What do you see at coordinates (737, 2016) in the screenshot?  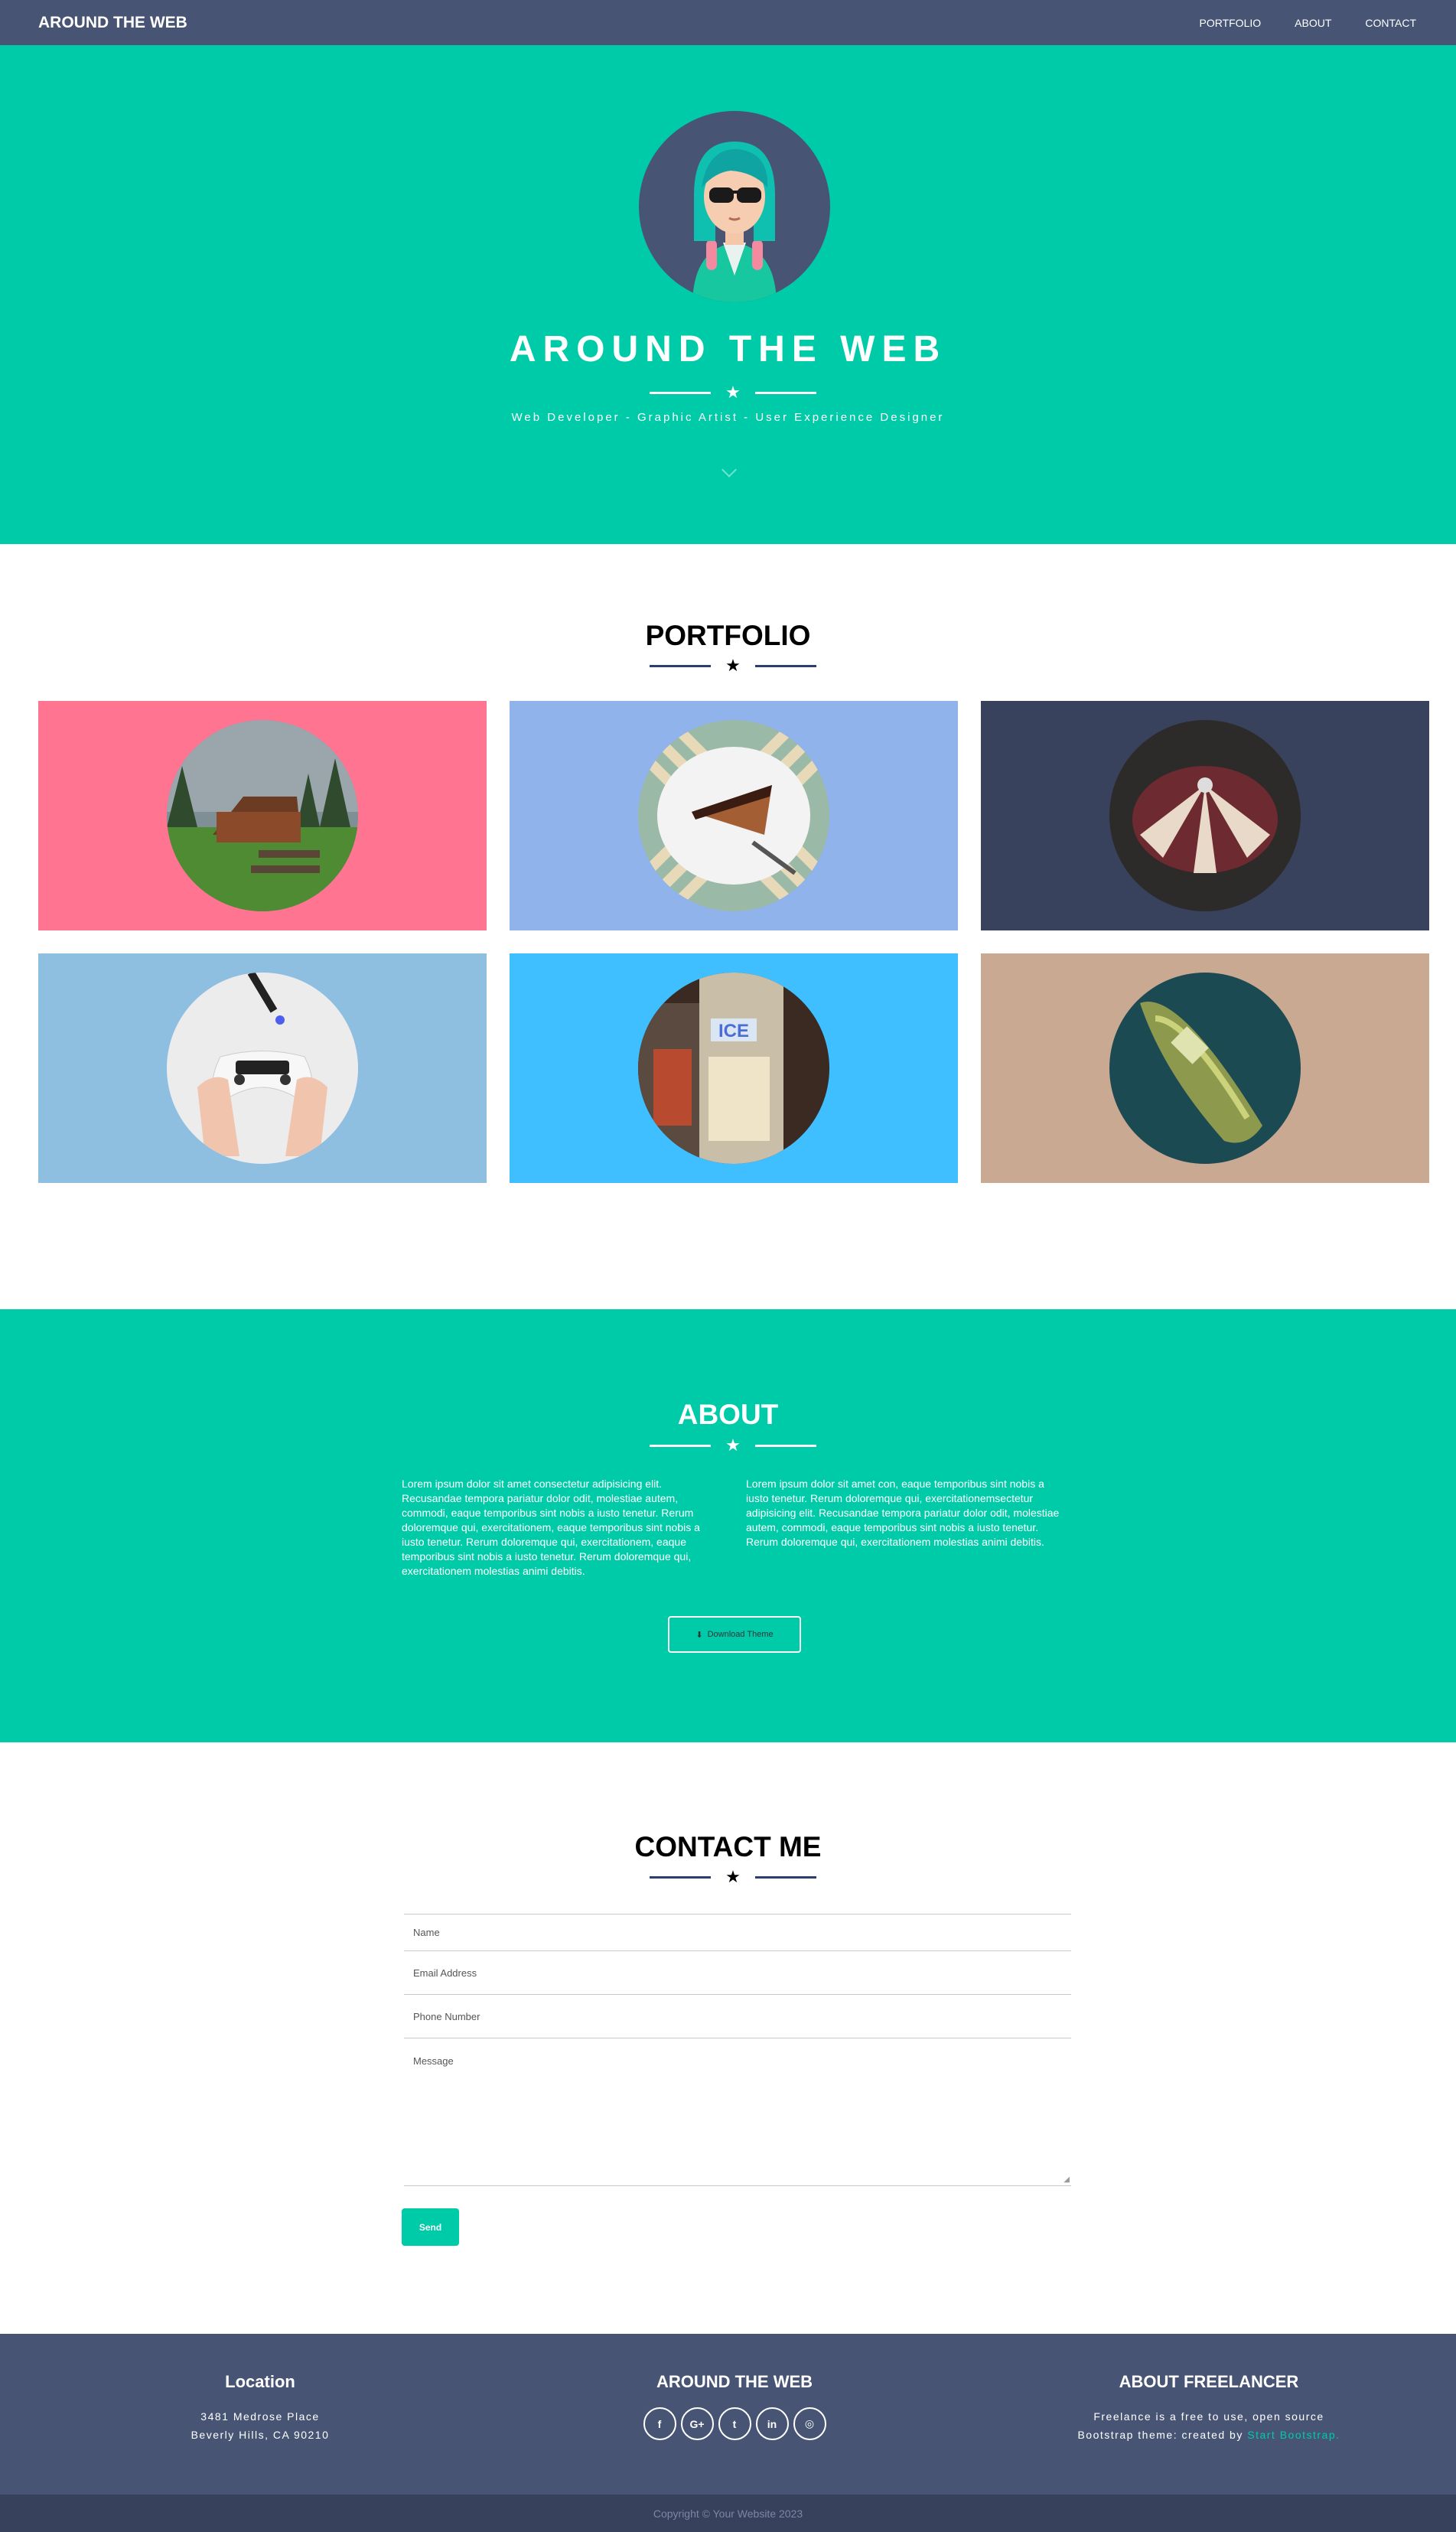 I see `phone-field: Phone Number` at bounding box center [737, 2016].